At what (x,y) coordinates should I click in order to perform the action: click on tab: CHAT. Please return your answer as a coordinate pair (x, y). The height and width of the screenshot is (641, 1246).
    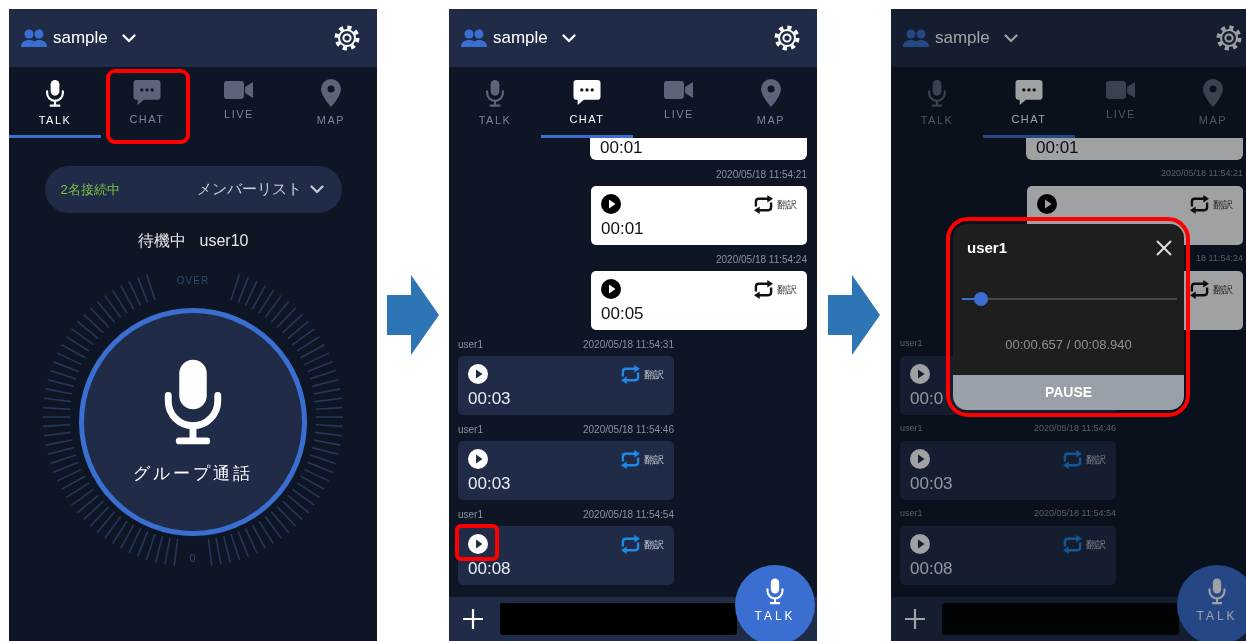
    Looking at the image, I should click on (147, 102).